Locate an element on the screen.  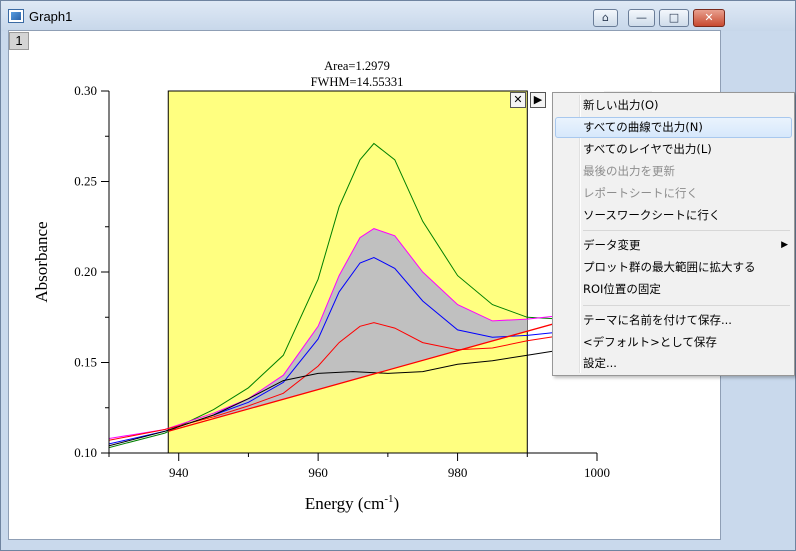
menu-item-fix-roi-position: ROI位置の固定 is located at coordinates (673, 289).